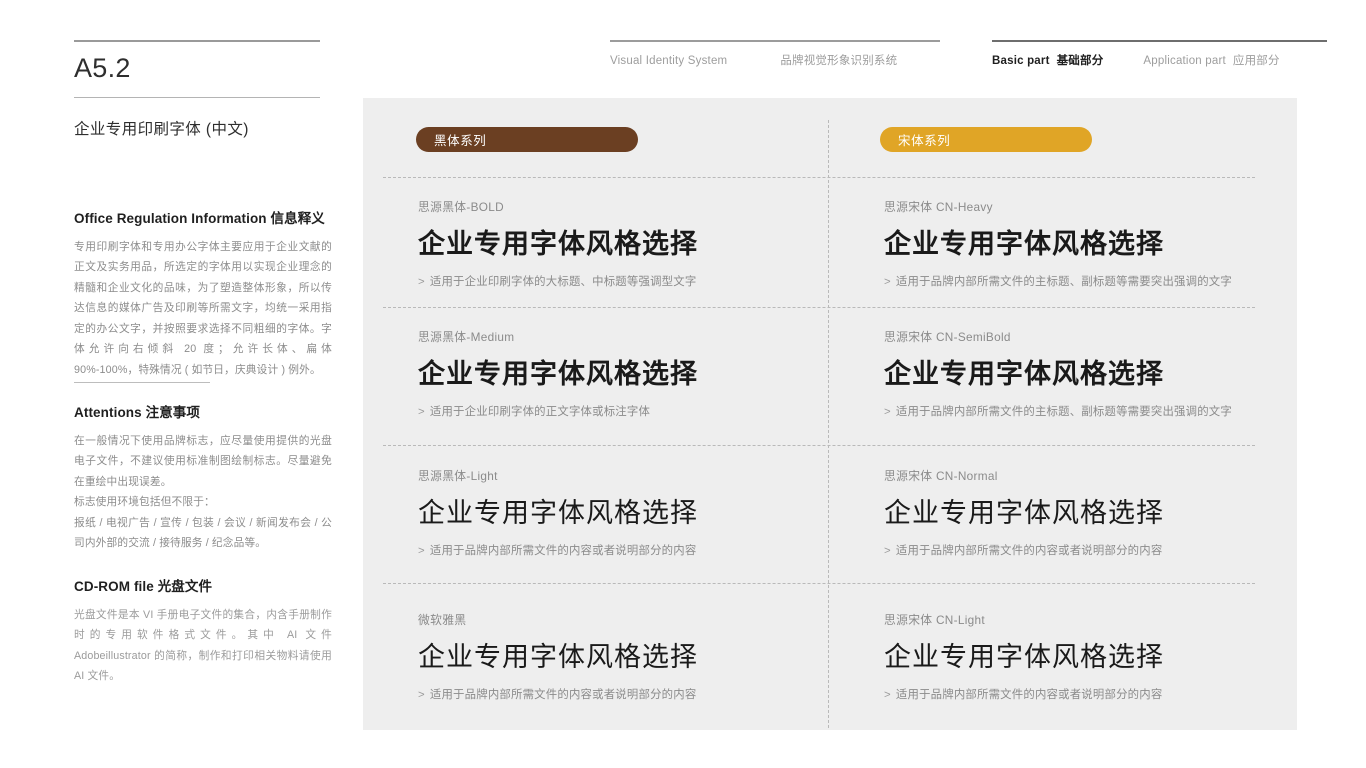 The image size is (1366, 768). I want to click on header-right-rule, so click(1159, 41).